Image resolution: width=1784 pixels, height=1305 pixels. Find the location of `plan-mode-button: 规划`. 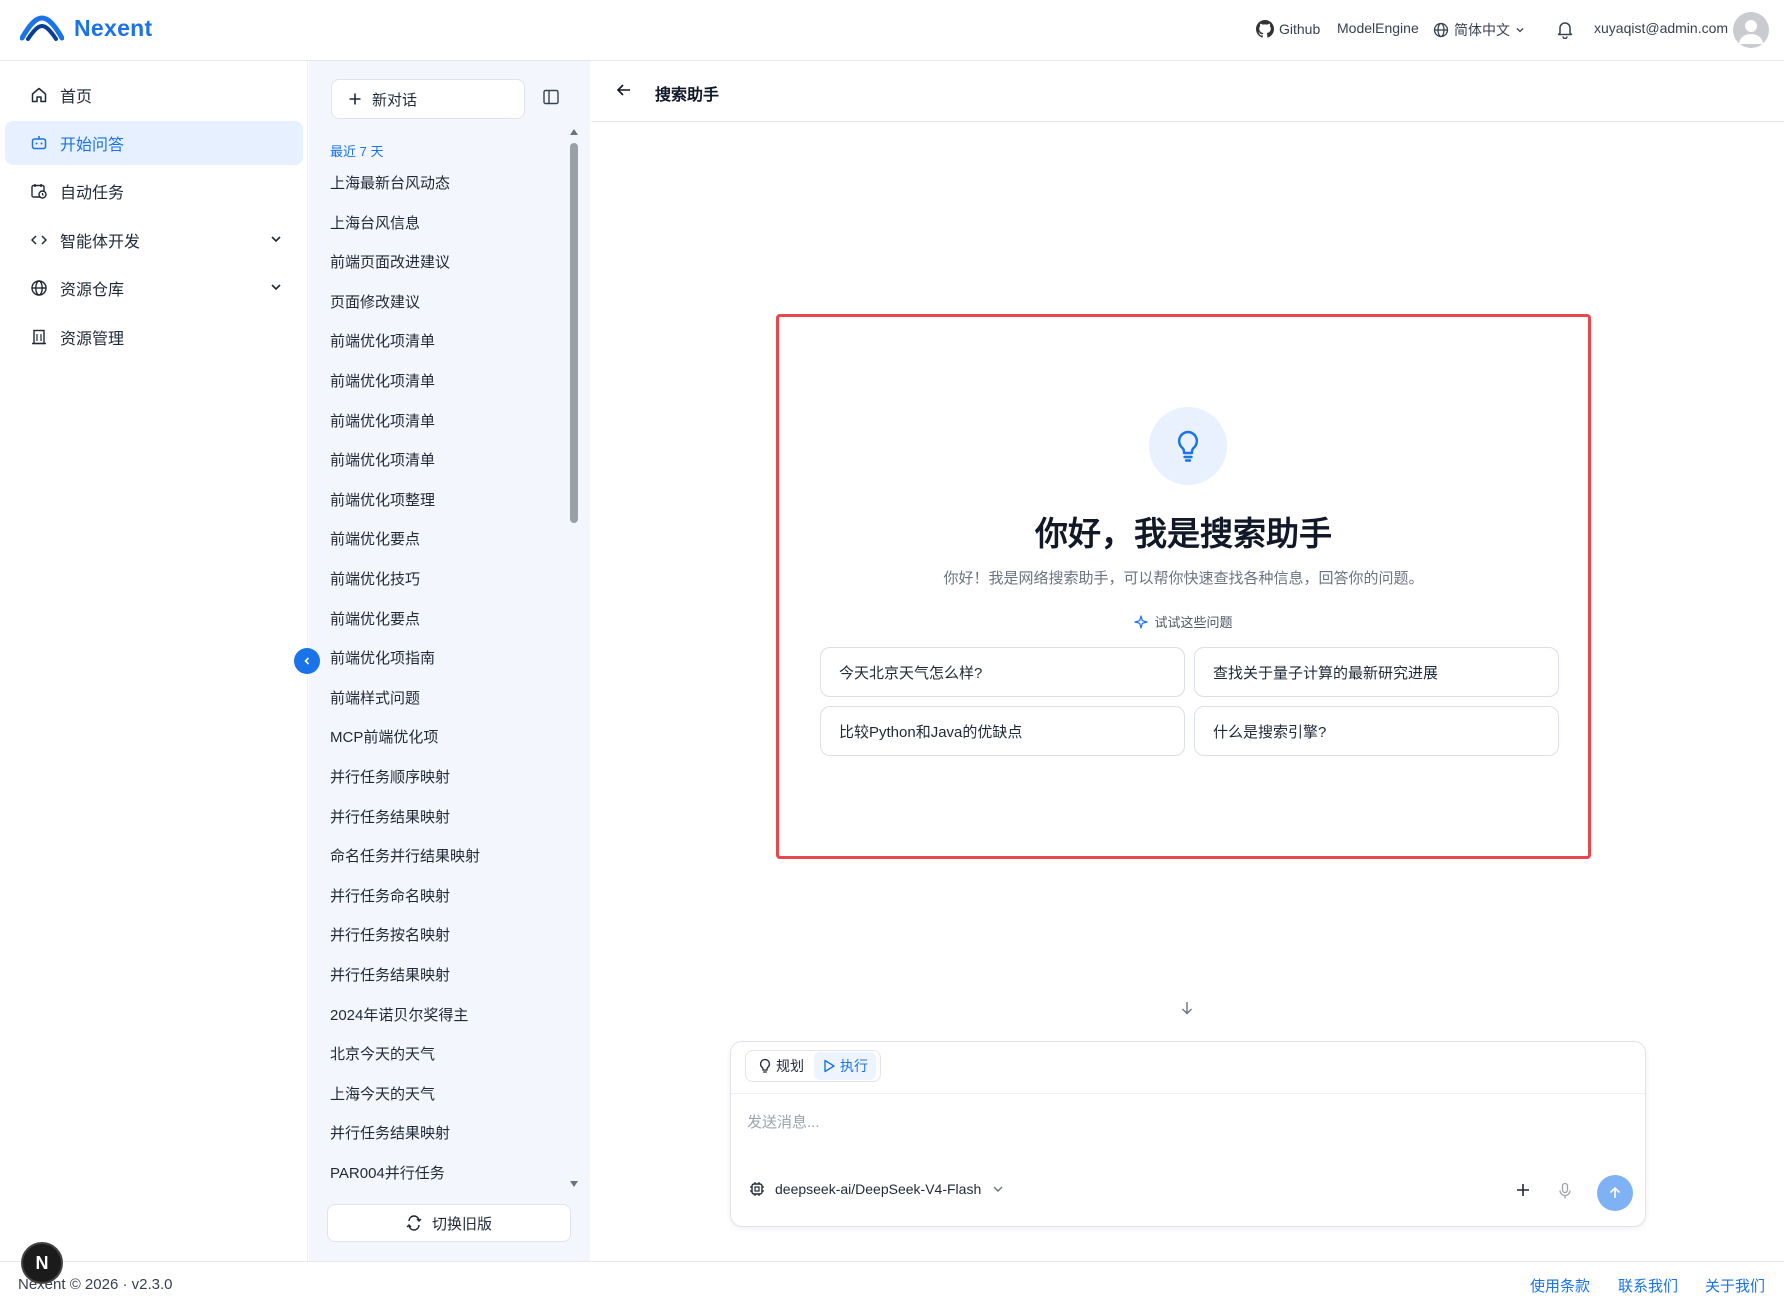

plan-mode-button: 规划 is located at coordinates (781, 1066).